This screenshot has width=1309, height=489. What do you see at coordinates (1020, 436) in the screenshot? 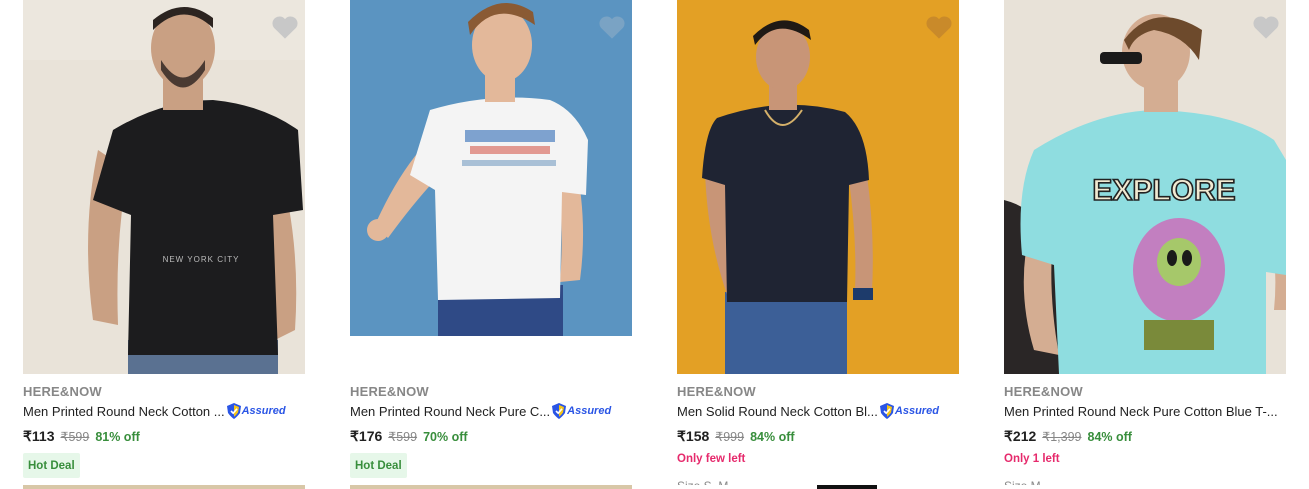
I see `selling-price: ₹212` at bounding box center [1020, 436].